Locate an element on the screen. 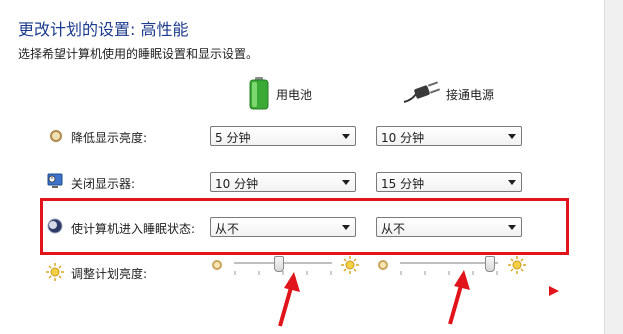 The height and width of the screenshot is (334, 623). monitor-off-plugged-select: 15 分钟 is located at coordinates (449, 182).